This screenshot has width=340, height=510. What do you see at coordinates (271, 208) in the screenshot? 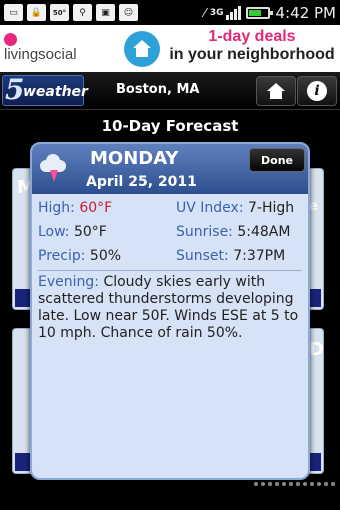
I see `uv-value: 7-High` at bounding box center [271, 208].